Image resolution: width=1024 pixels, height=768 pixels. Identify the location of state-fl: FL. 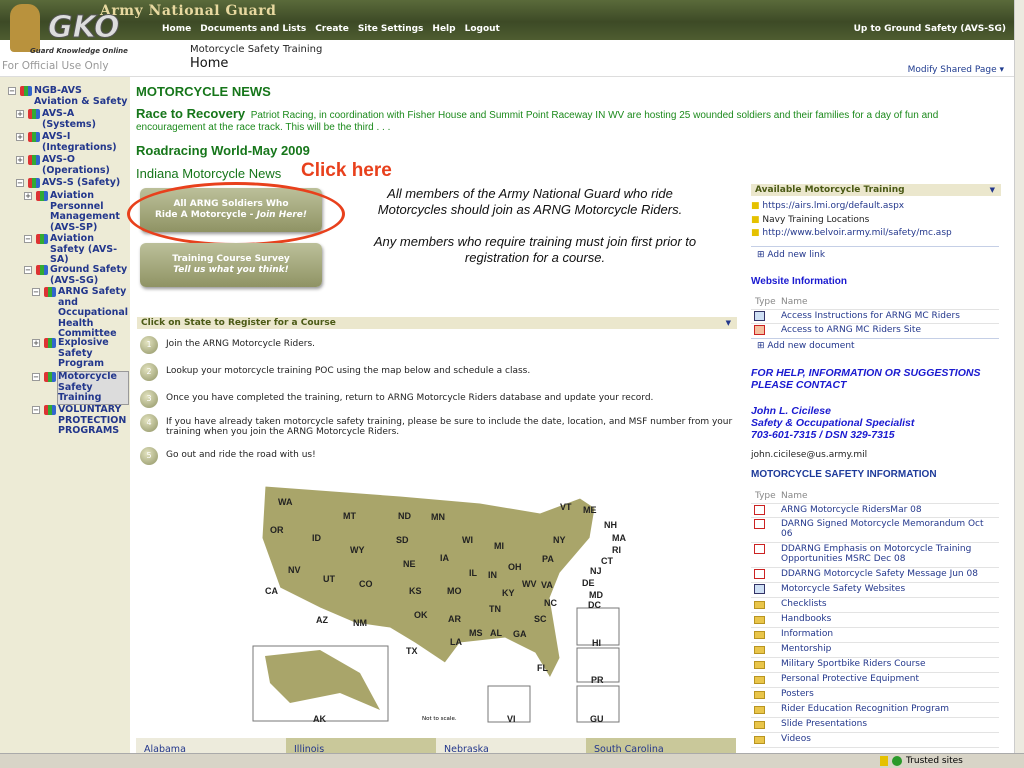
(542, 668).